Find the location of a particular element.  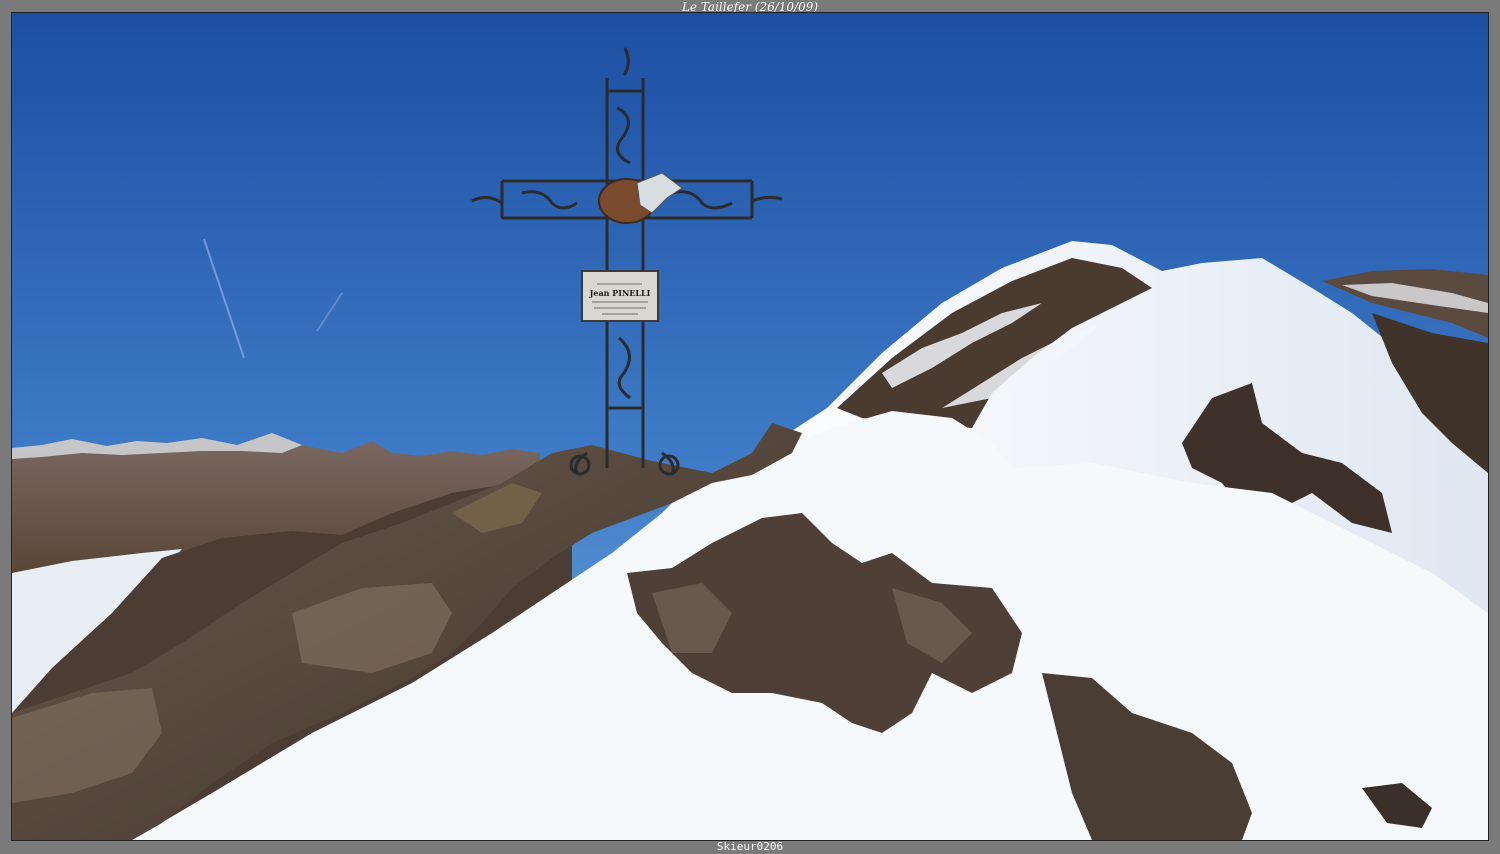

photo-credit: Skieur0206 is located at coordinates (750, 846).